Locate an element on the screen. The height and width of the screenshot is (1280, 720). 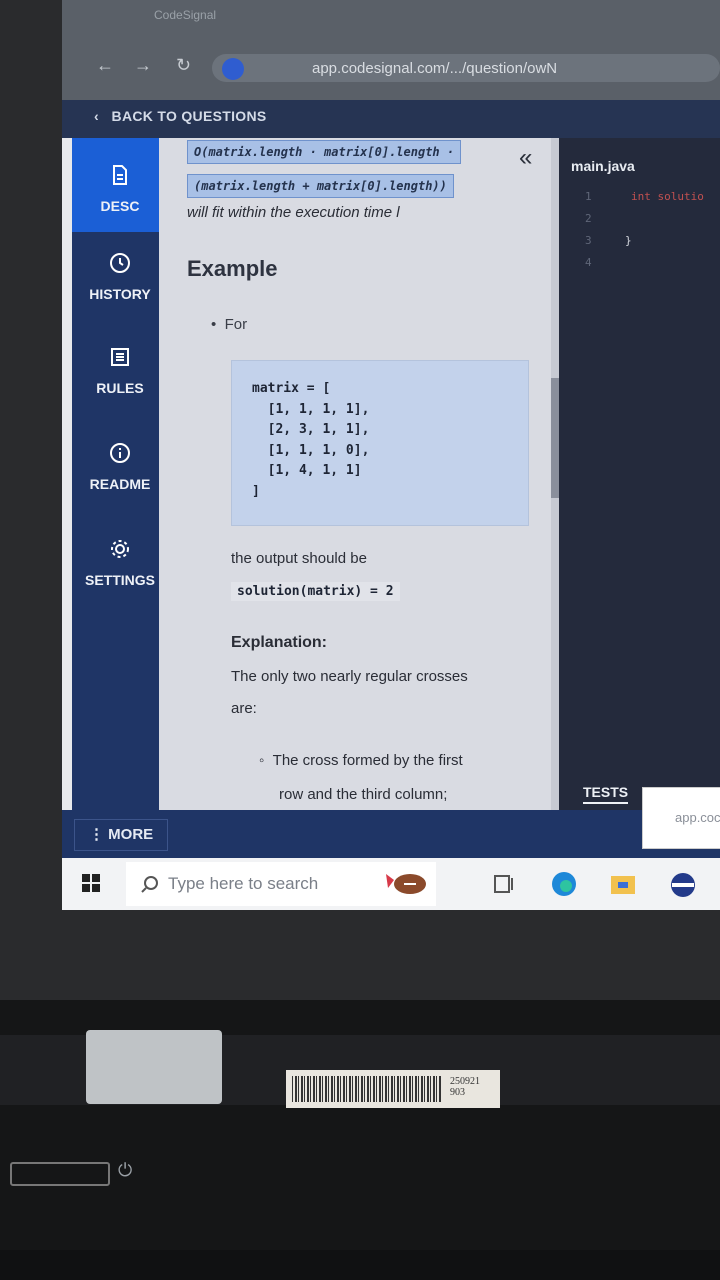
sidebar-item-settings: SETTINGS is located at coordinates (120, 563).